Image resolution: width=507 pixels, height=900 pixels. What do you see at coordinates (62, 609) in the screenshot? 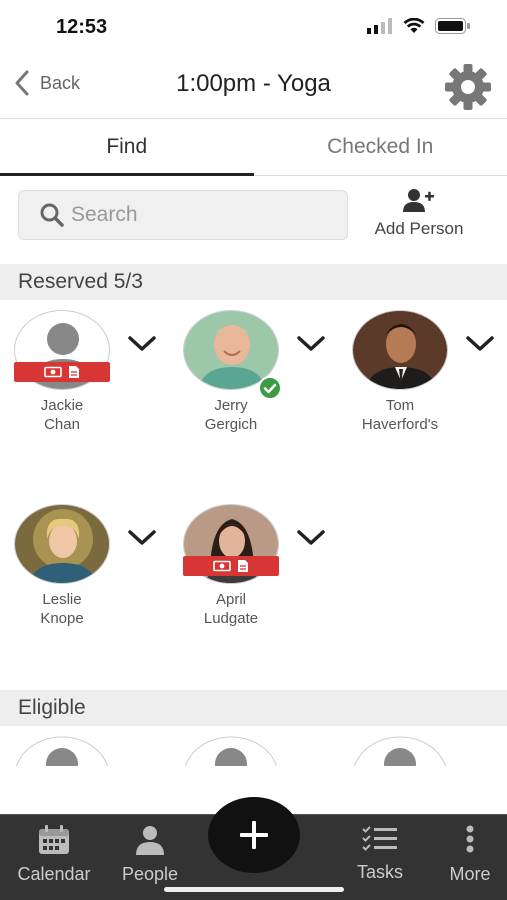
I see `person-name: Leslie Knope` at bounding box center [62, 609].